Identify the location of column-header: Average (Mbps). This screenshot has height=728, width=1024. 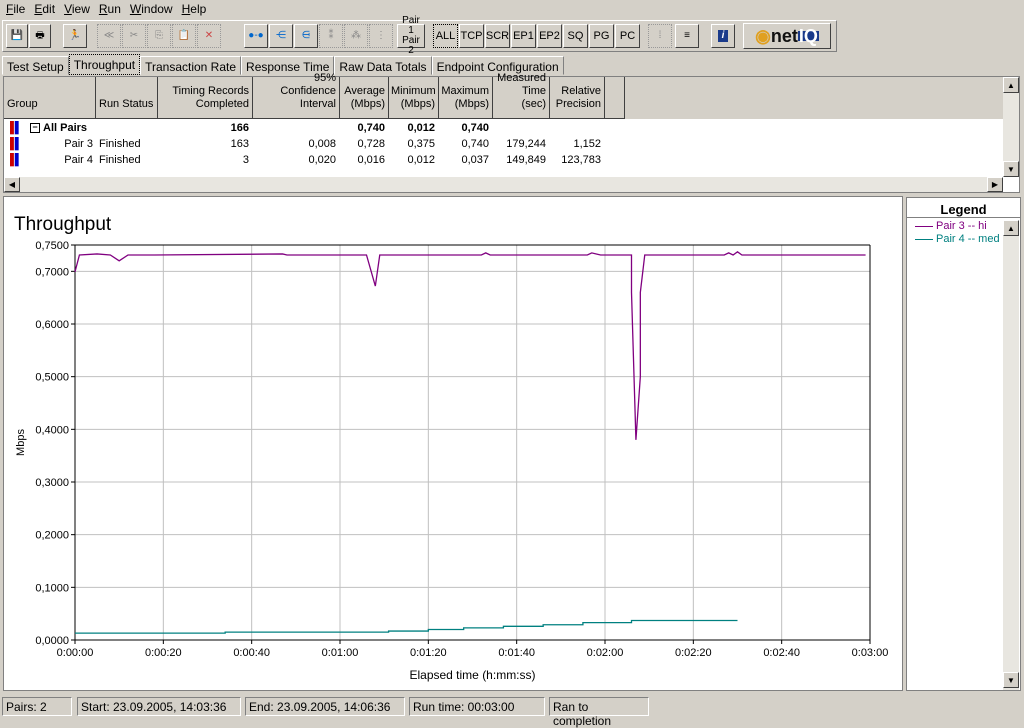
(364, 98).